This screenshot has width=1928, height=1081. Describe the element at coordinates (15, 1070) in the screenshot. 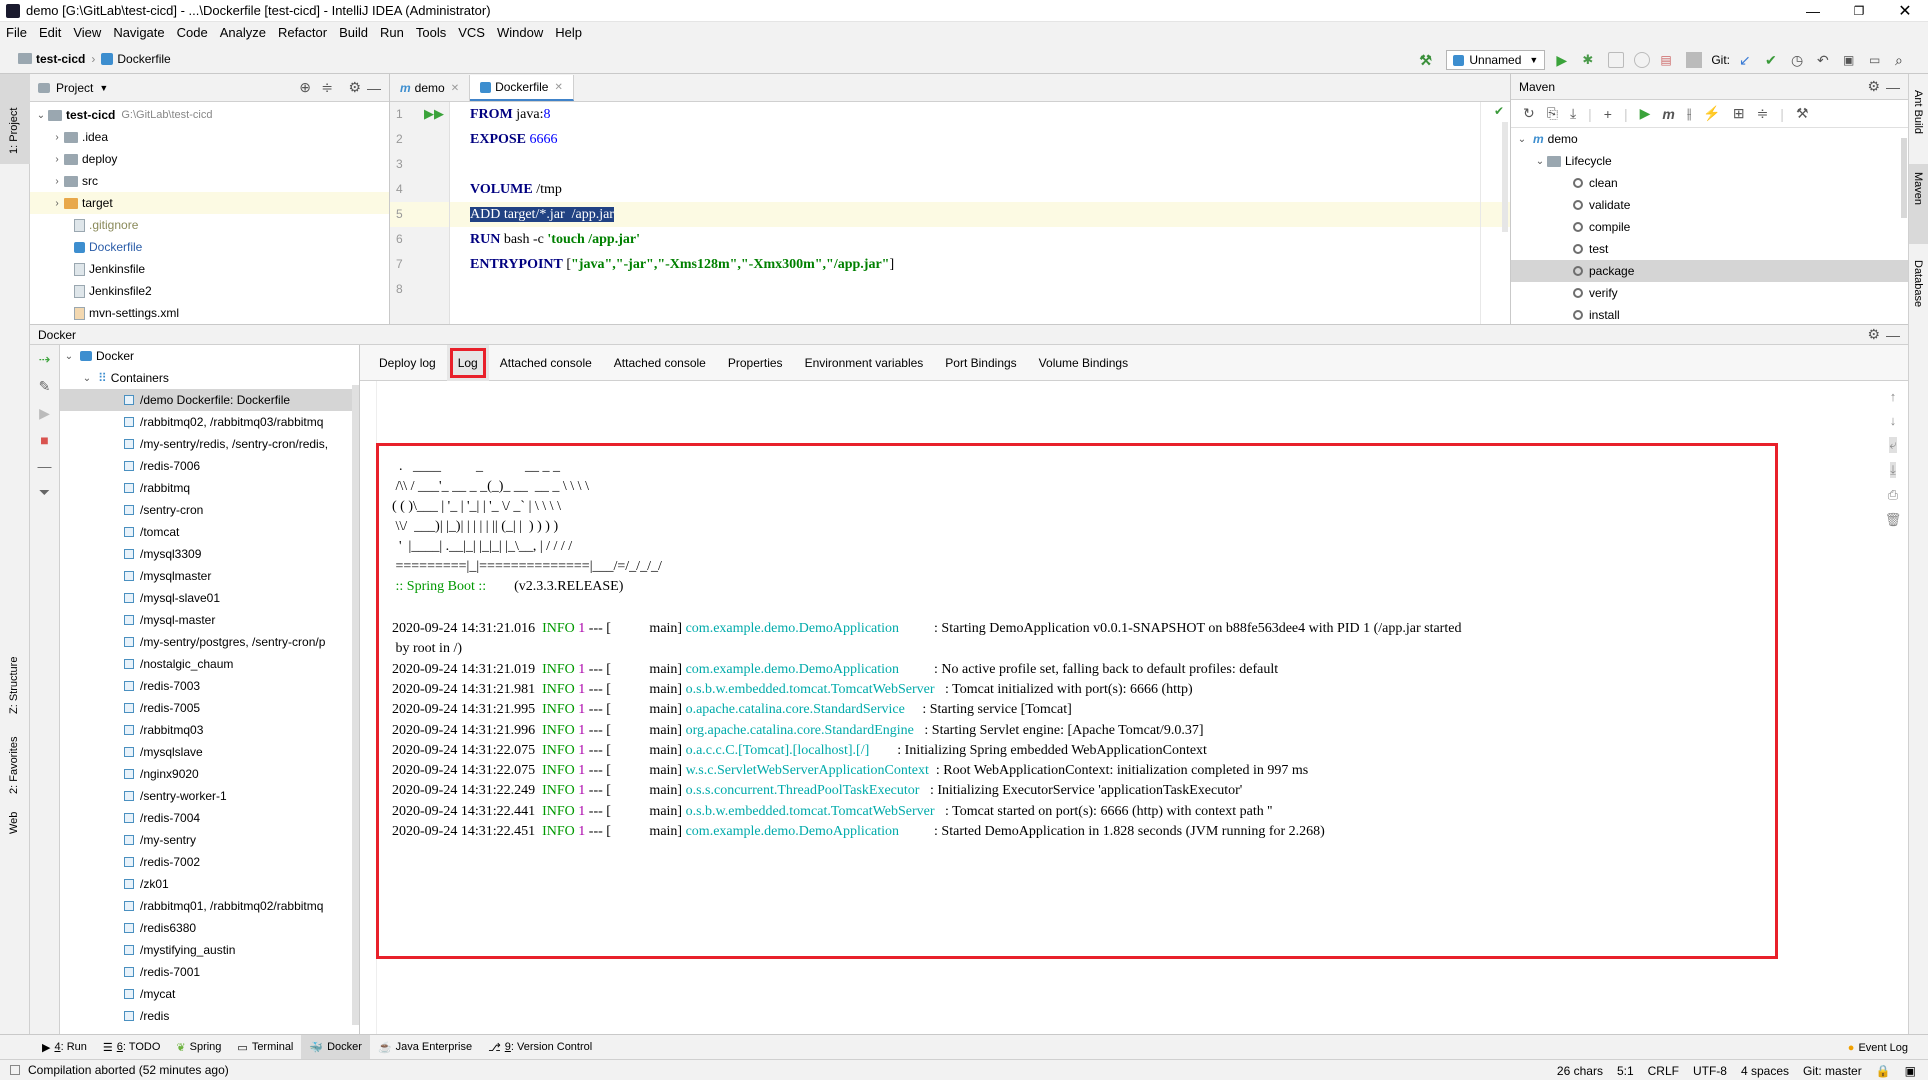

I see `status-toggle-icon` at that location.